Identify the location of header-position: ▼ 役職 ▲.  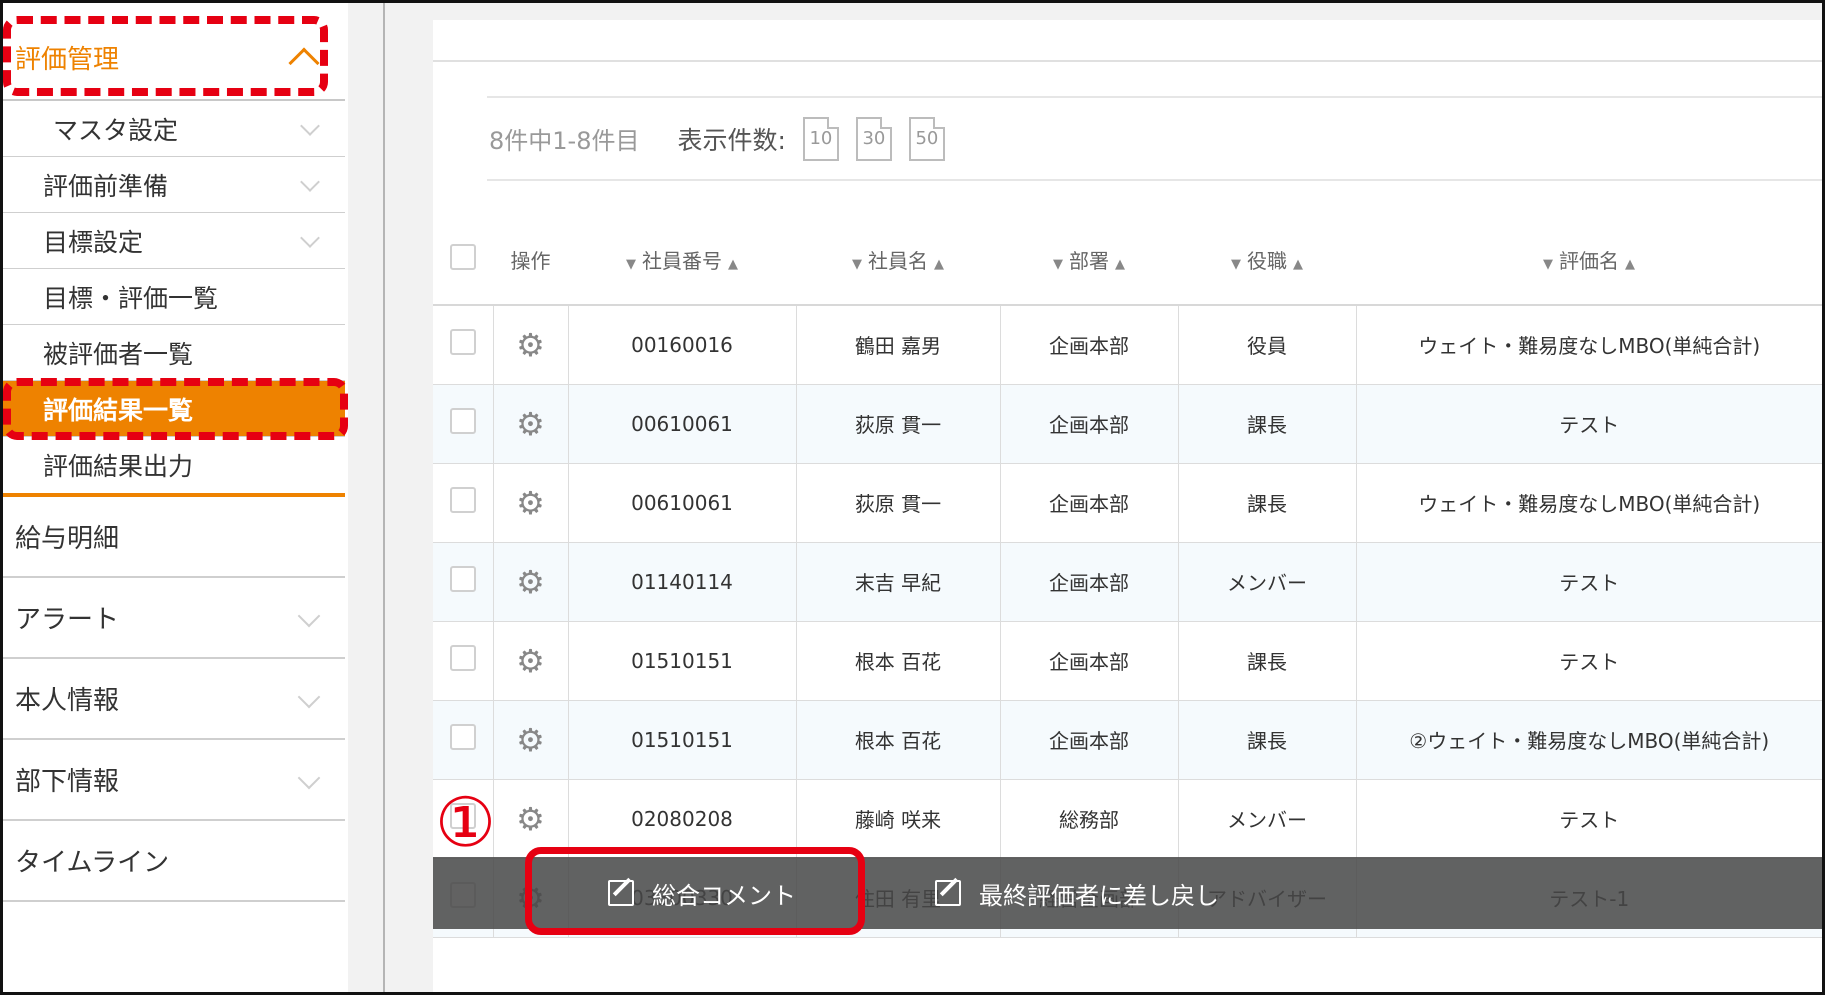
(1267, 260).